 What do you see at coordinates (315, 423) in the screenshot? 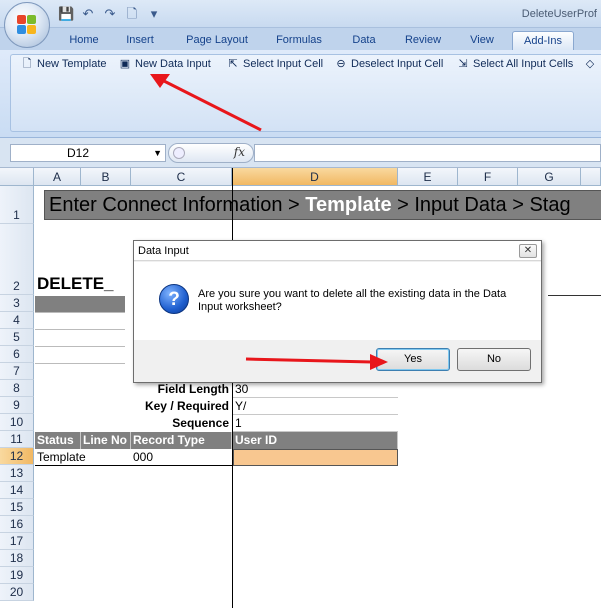
I see `sequence-value: 1` at bounding box center [315, 423].